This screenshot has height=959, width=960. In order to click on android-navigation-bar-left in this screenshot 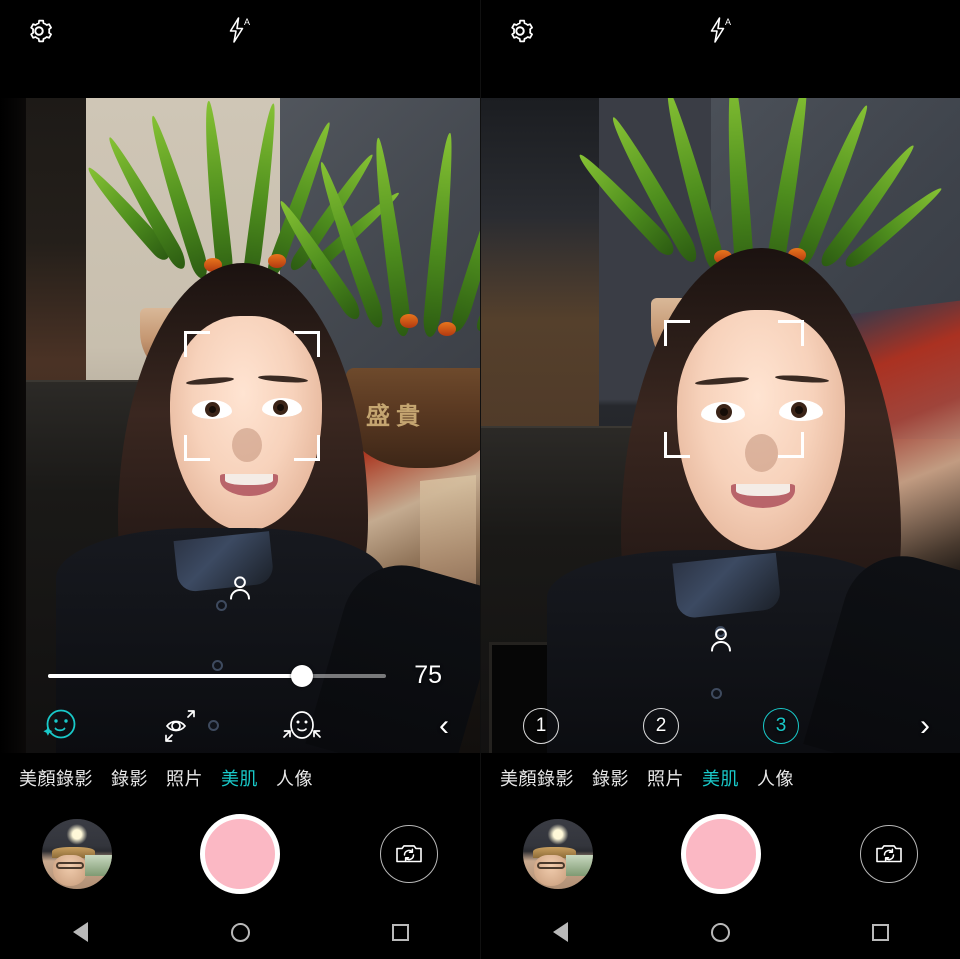, I will do `click(240, 932)`.